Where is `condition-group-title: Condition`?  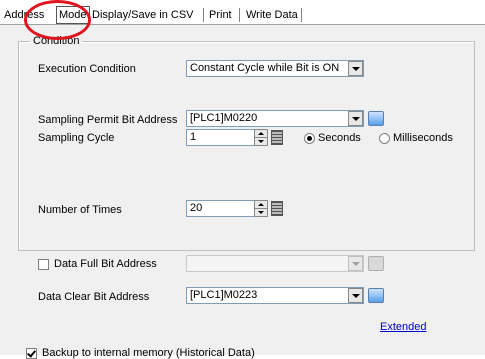 condition-group-title: Condition is located at coordinates (56, 41).